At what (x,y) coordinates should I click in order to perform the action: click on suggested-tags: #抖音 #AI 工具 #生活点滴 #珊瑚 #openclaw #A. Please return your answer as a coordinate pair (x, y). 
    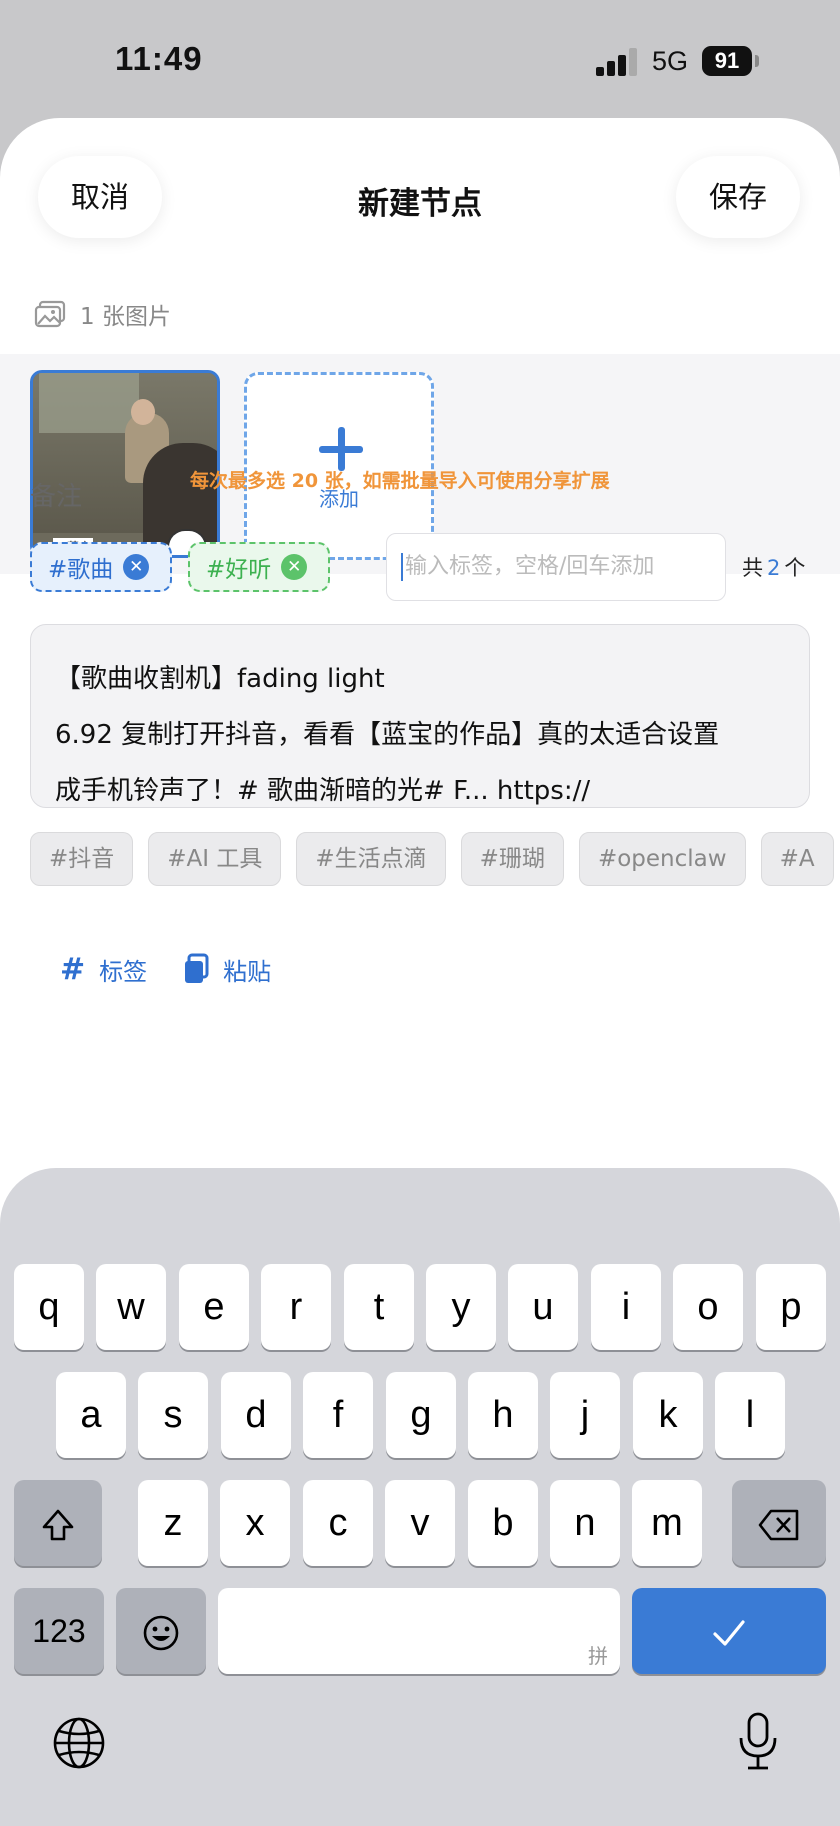
    Looking at the image, I should click on (435, 860).